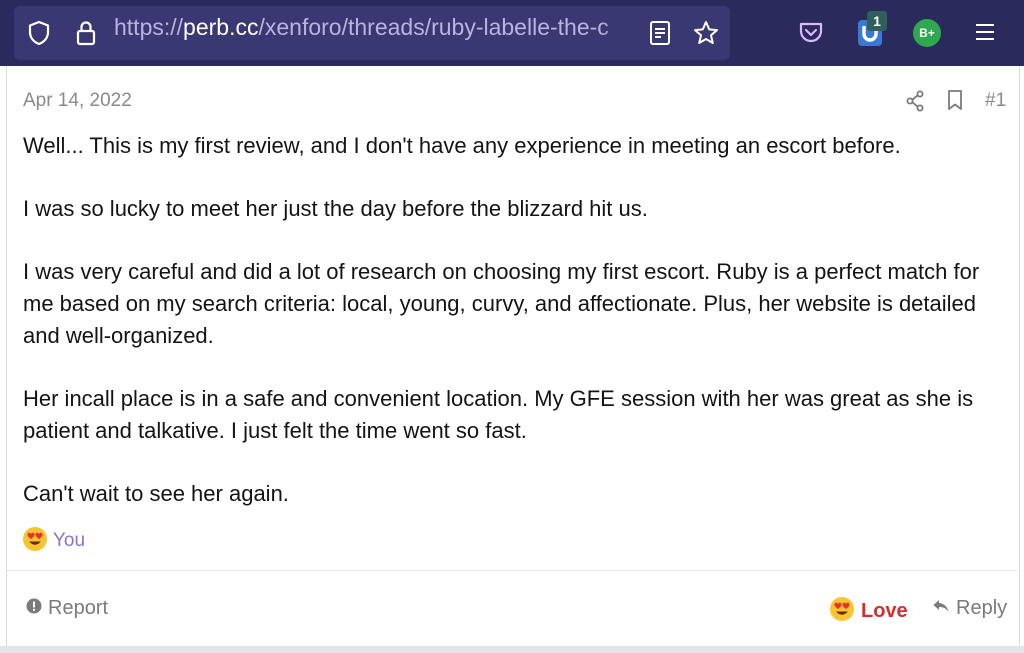 This screenshot has height=653, width=1024. Describe the element at coordinates (39, 33) in the screenshot. I see `shield-icon` at that location.